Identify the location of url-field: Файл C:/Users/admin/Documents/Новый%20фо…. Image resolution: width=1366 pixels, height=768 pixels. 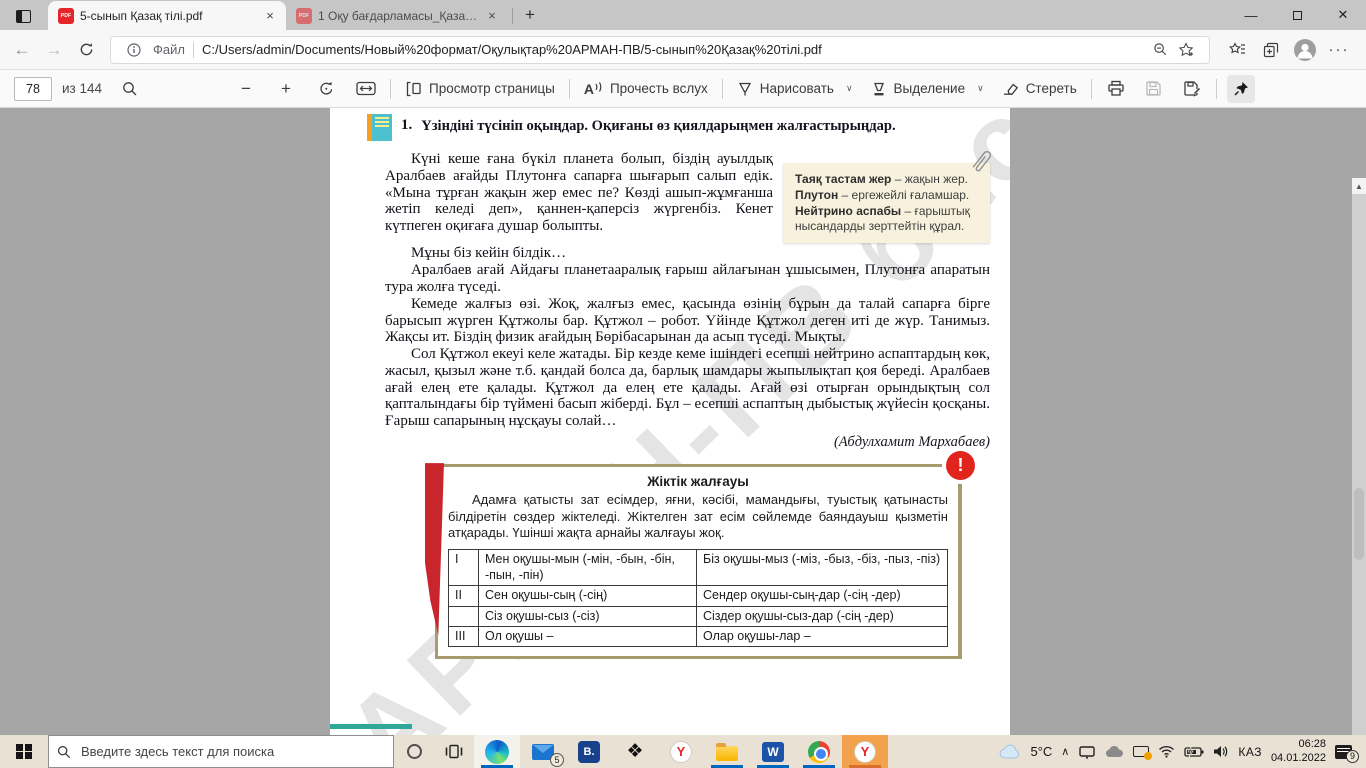
(660, 49).